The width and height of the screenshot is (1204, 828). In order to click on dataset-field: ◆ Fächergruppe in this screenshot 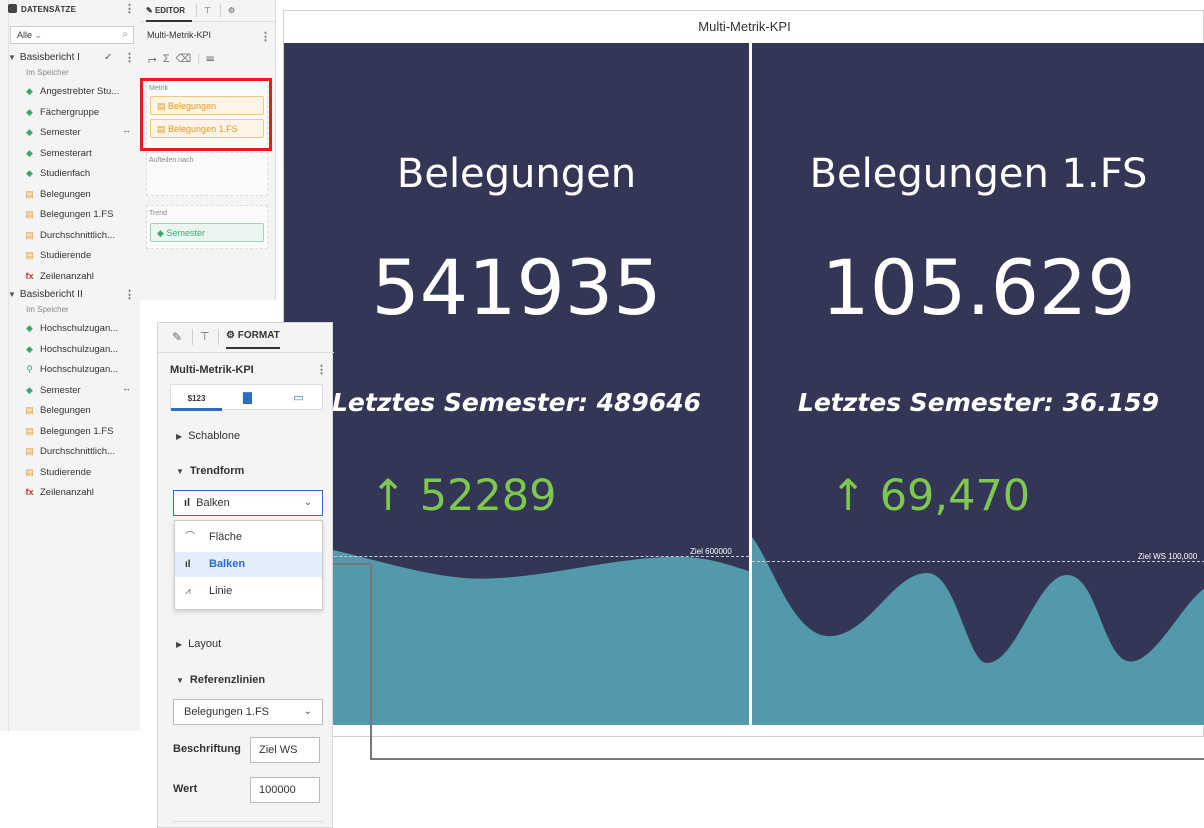, I will do `click(61, 112)`.